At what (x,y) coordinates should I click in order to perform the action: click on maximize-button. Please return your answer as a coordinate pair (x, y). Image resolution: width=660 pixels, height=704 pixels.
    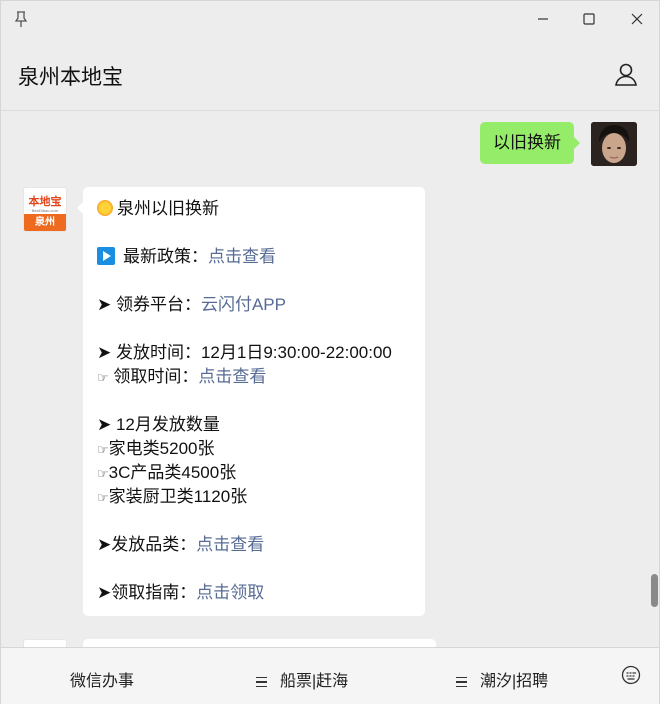
    Looking at the image, I should click on (589, 19).